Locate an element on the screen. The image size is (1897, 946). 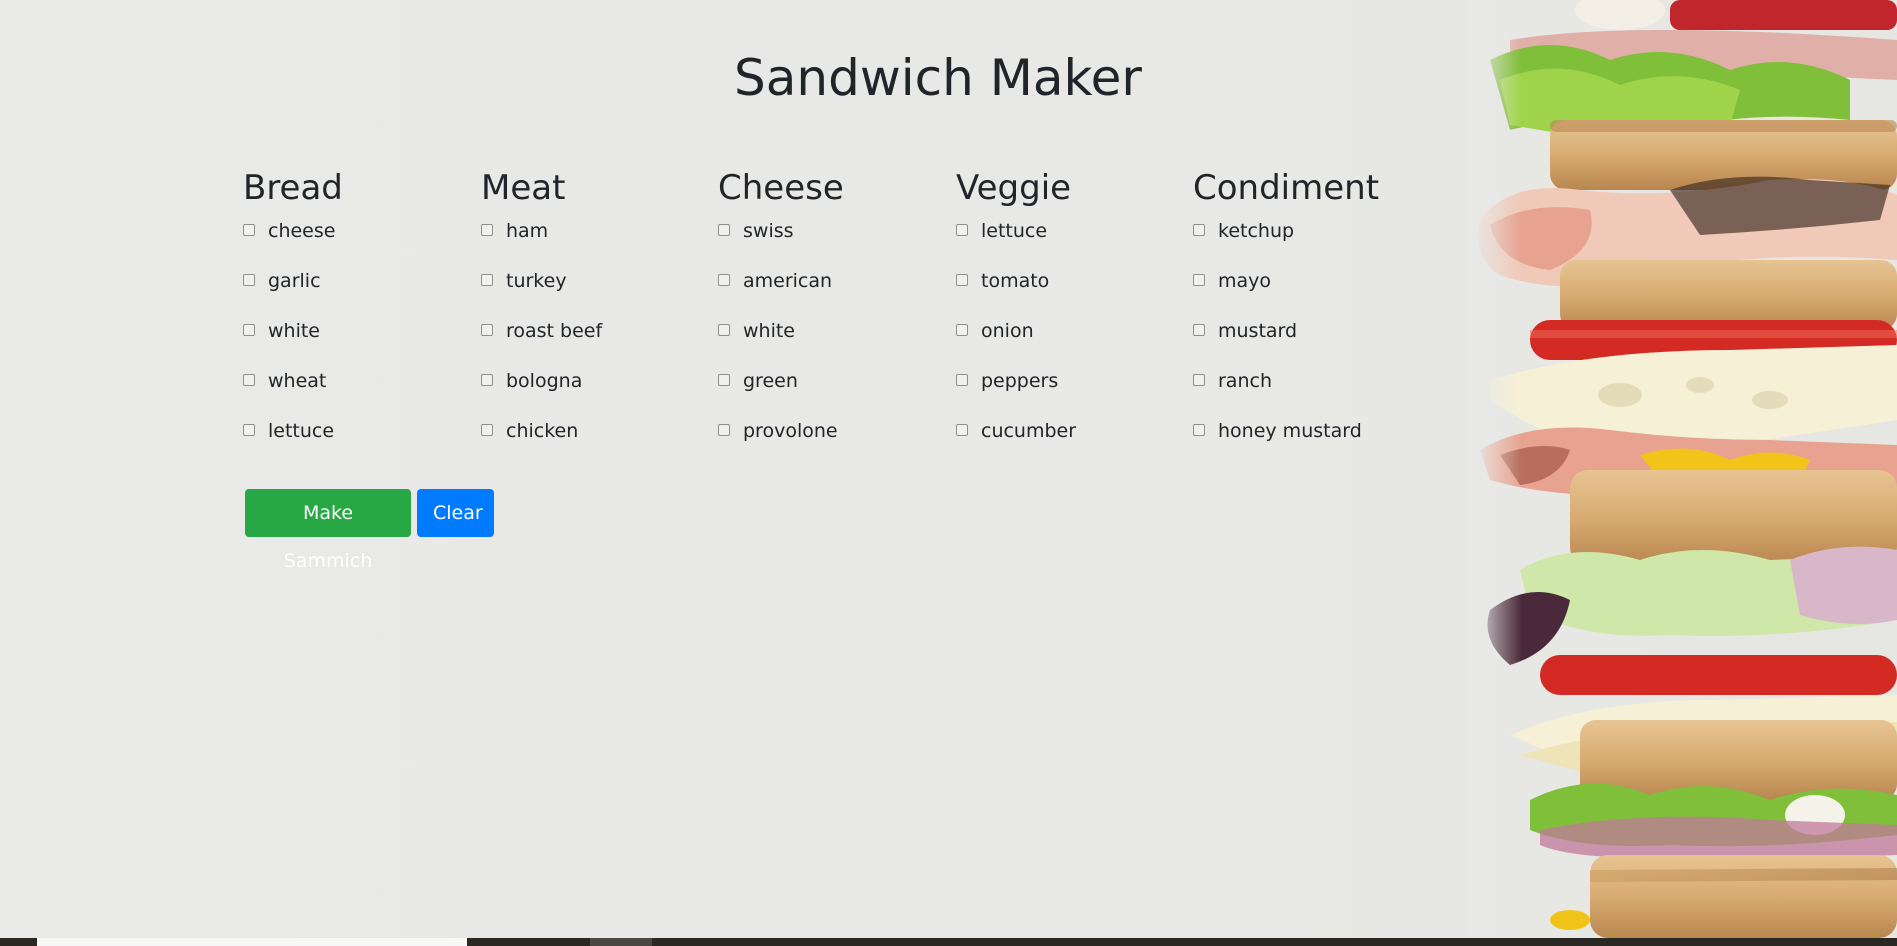
option-label: ketchup is located at coordinates (1256, 231).